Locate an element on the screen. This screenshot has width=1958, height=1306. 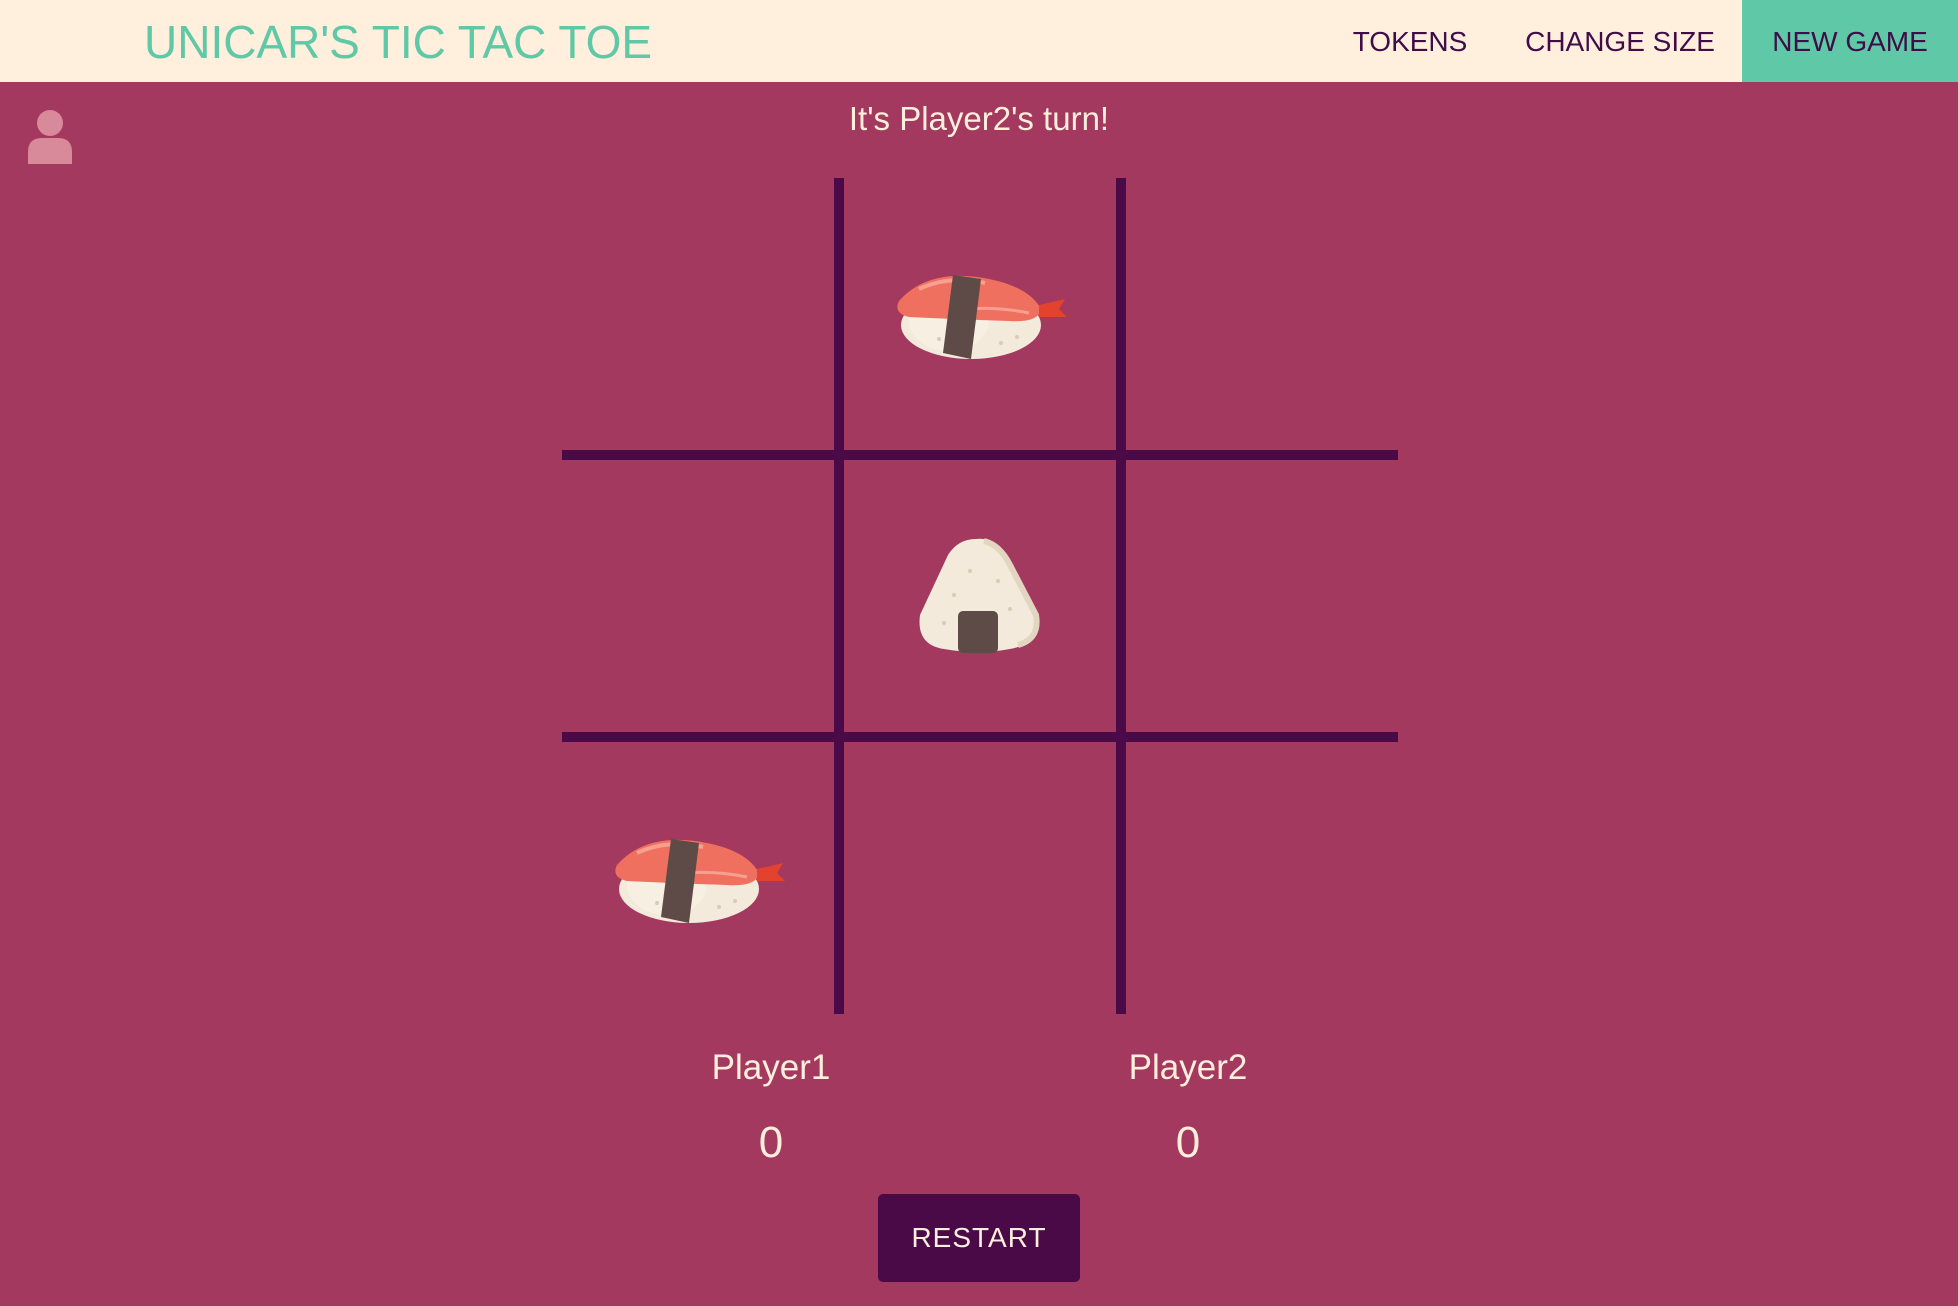
restart-button: RESTART is located at coordinates (979, 1238).